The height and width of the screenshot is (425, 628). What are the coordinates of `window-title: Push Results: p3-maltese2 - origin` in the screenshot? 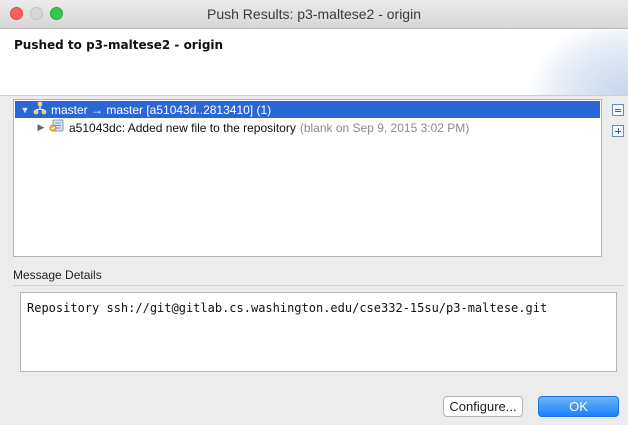 It's located at (314, 14).